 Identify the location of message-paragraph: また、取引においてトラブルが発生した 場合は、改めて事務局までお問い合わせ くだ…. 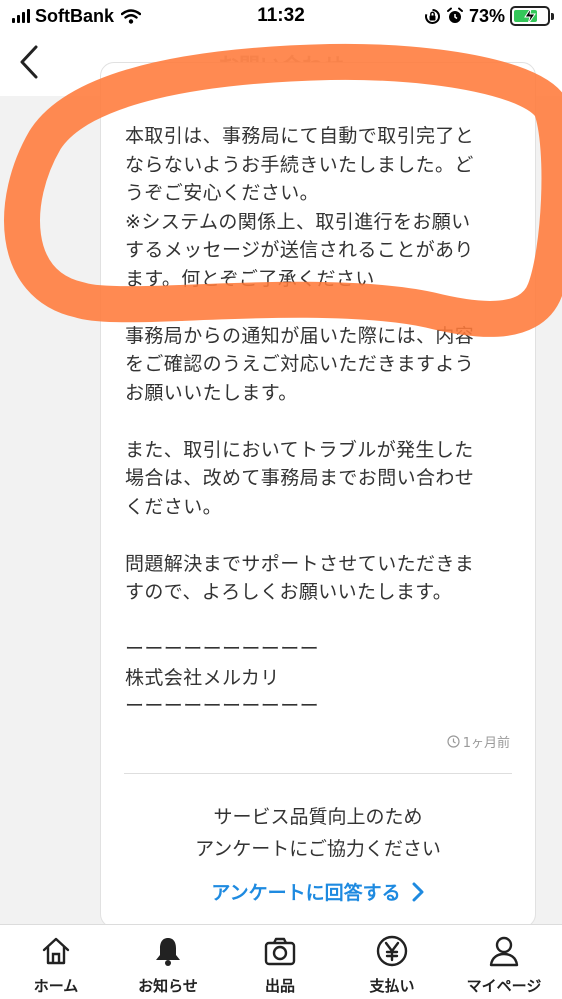
(300, 478).